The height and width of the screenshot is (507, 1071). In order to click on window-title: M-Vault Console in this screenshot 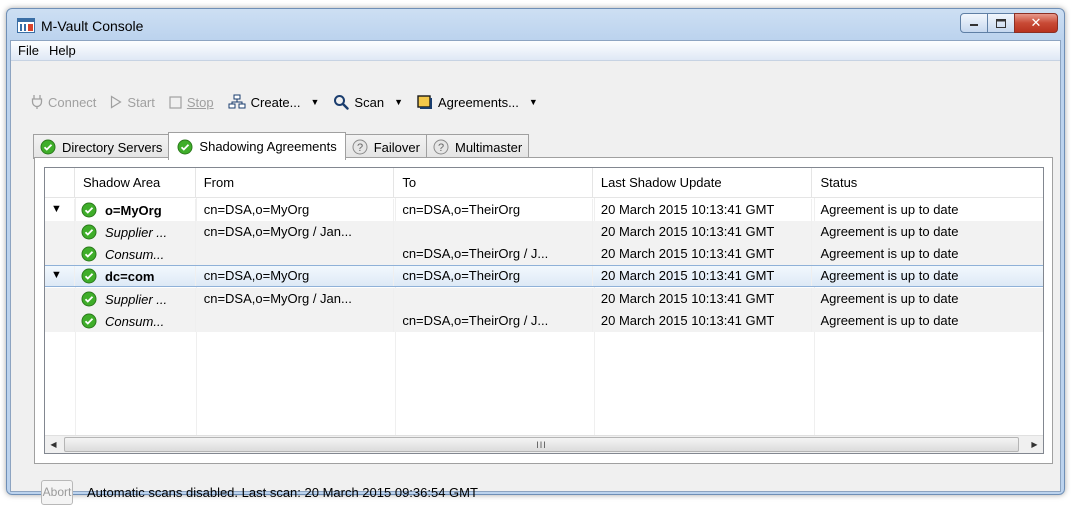, I will do `click(92, 26)`.